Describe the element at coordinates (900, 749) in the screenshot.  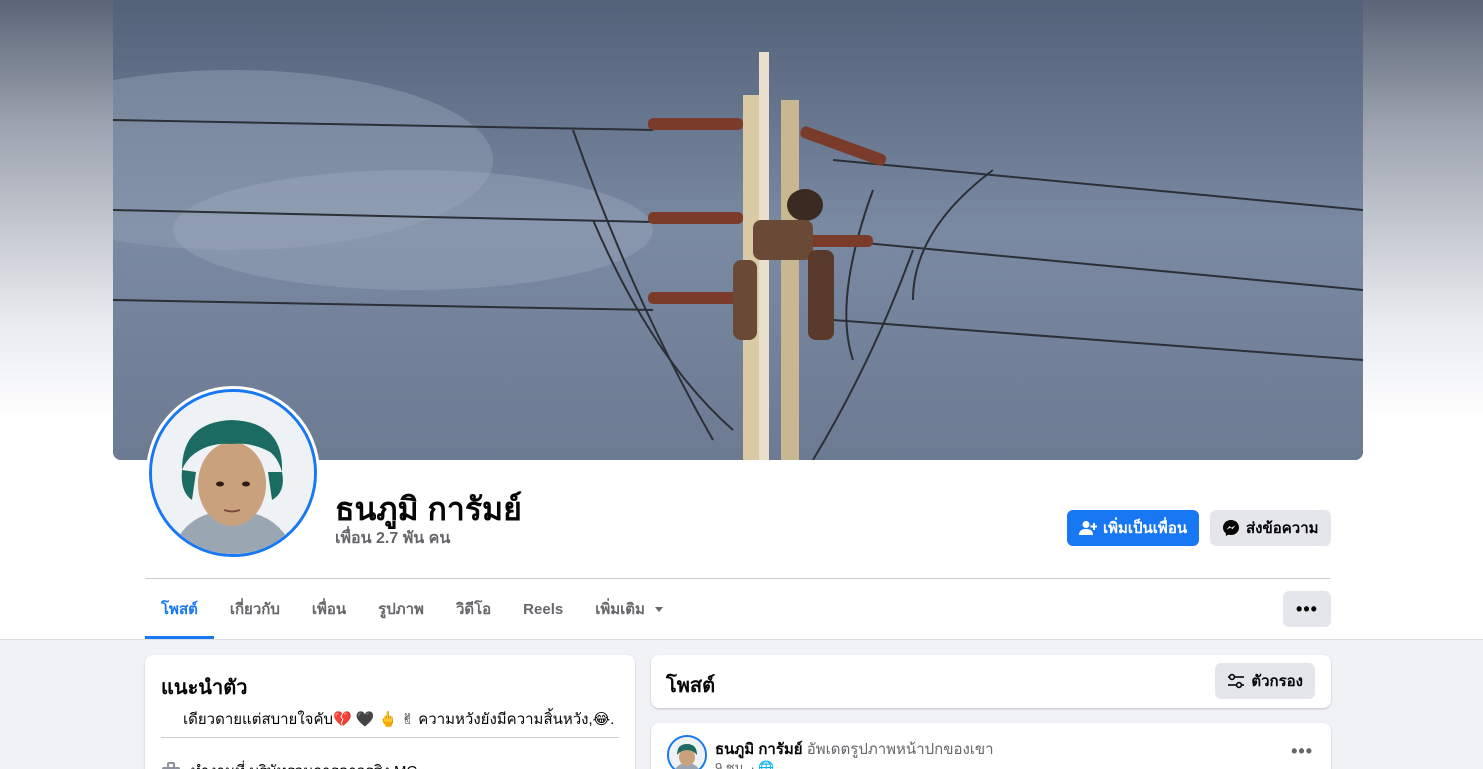
I see `post-action-text: อัพเดตรูปภาพหน้าปกของเขา` at that location.